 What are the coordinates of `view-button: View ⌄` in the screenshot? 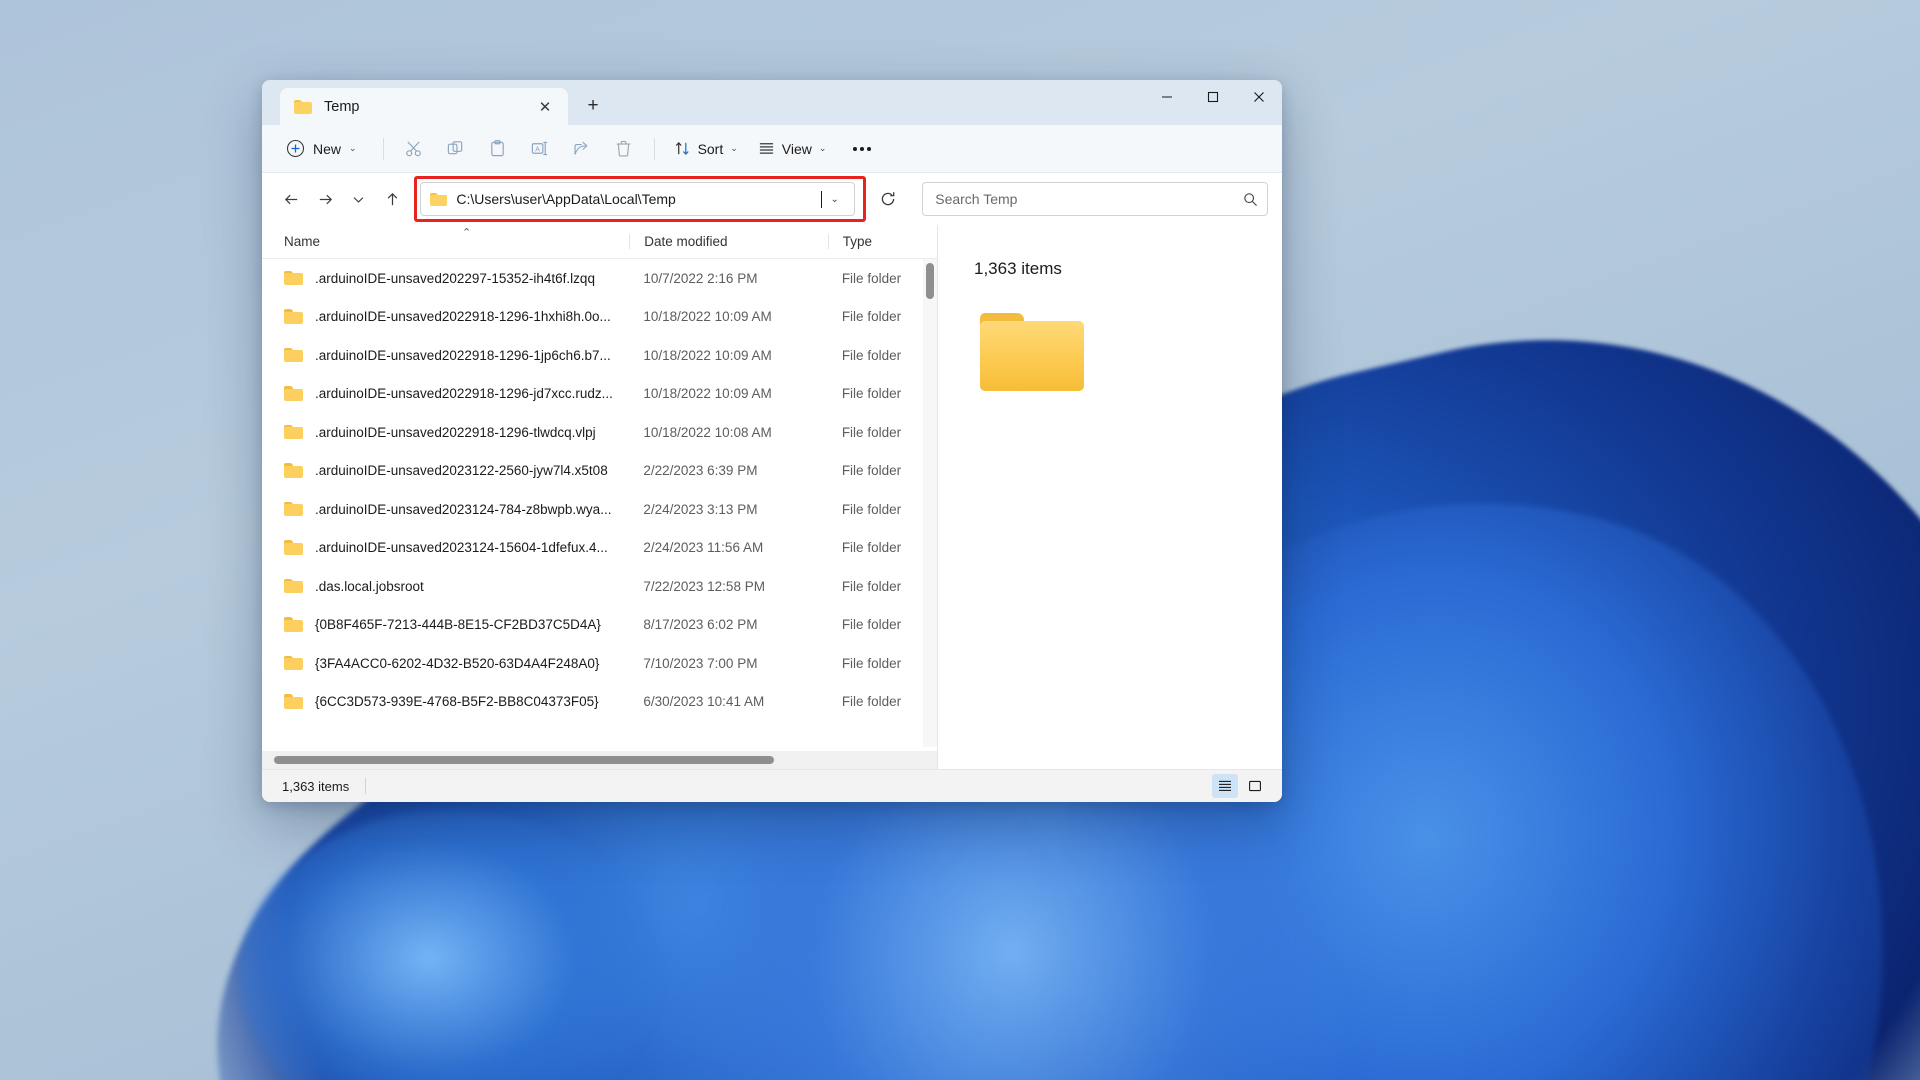 It's located at (792, 149).